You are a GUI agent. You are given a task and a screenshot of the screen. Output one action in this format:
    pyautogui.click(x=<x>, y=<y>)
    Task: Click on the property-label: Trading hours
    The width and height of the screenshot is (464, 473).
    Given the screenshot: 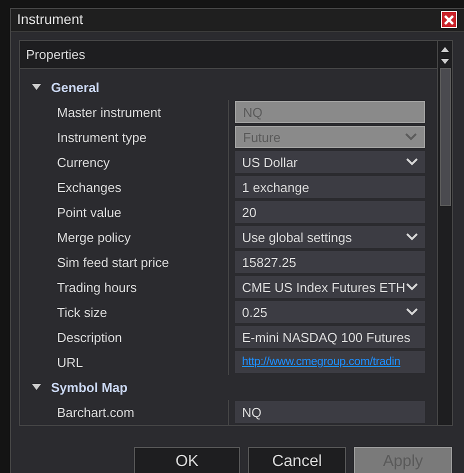 What is the action you would take?
    pyautogui.click(x=97, y=287)
    